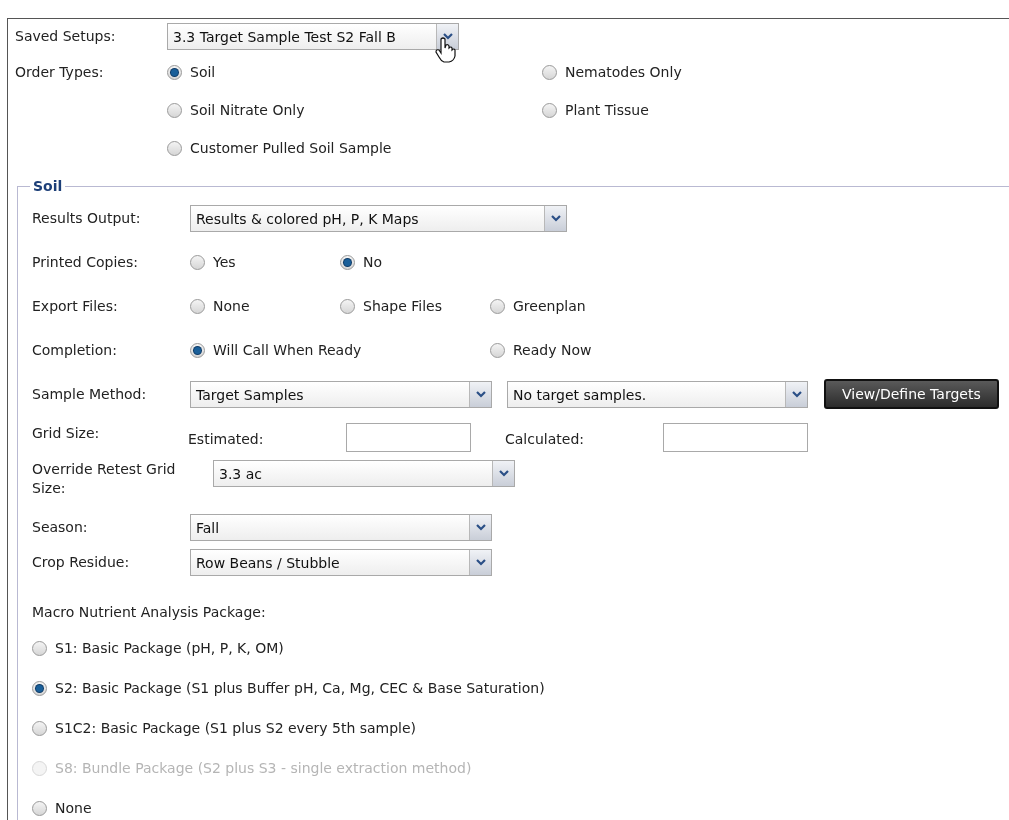  Describe the element at coordinates (565, 350) in the screenshot. I see `radio-option: Ready Now` at that location.